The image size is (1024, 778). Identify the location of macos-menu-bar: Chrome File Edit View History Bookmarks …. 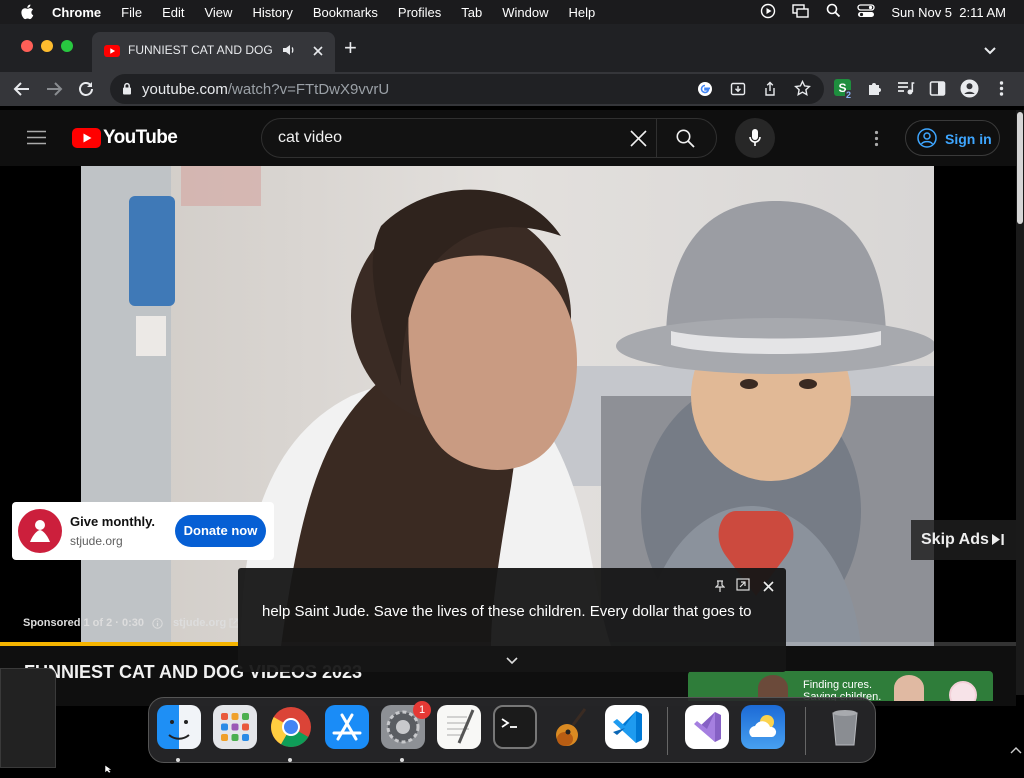
(512, 12).